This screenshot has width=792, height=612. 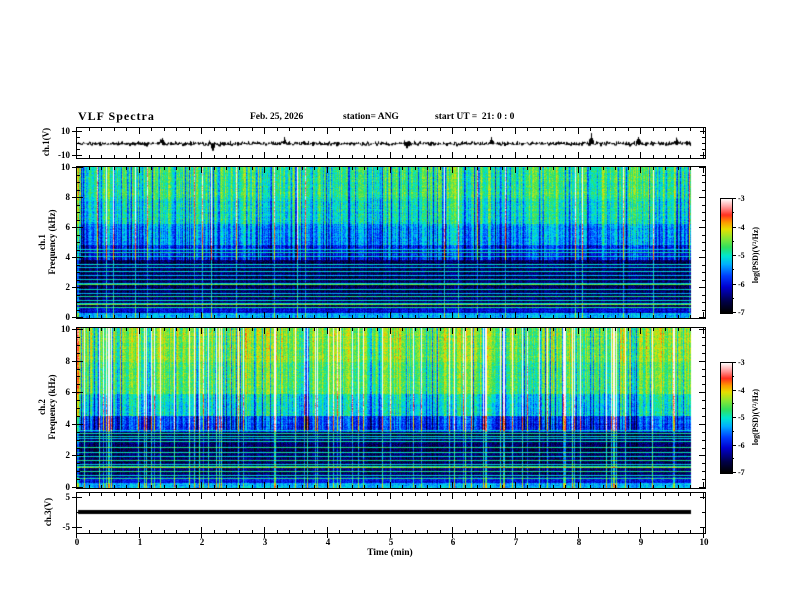 What do you see at coordinates (741, 255) in the screenshot?
I see `colorbar-tick-label: -5` at bounding box center [741, 255].